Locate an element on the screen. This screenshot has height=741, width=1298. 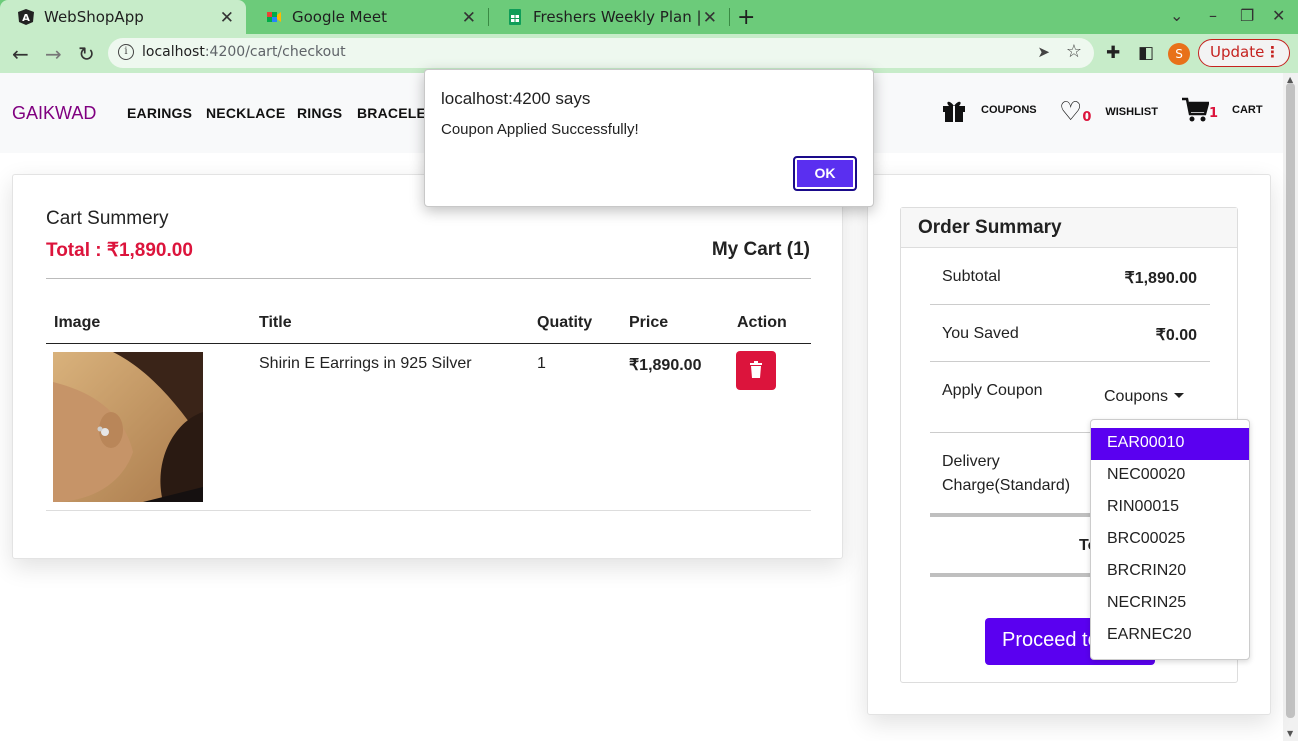
restore-icon: ❐ is located at coordinates (1247, 15).